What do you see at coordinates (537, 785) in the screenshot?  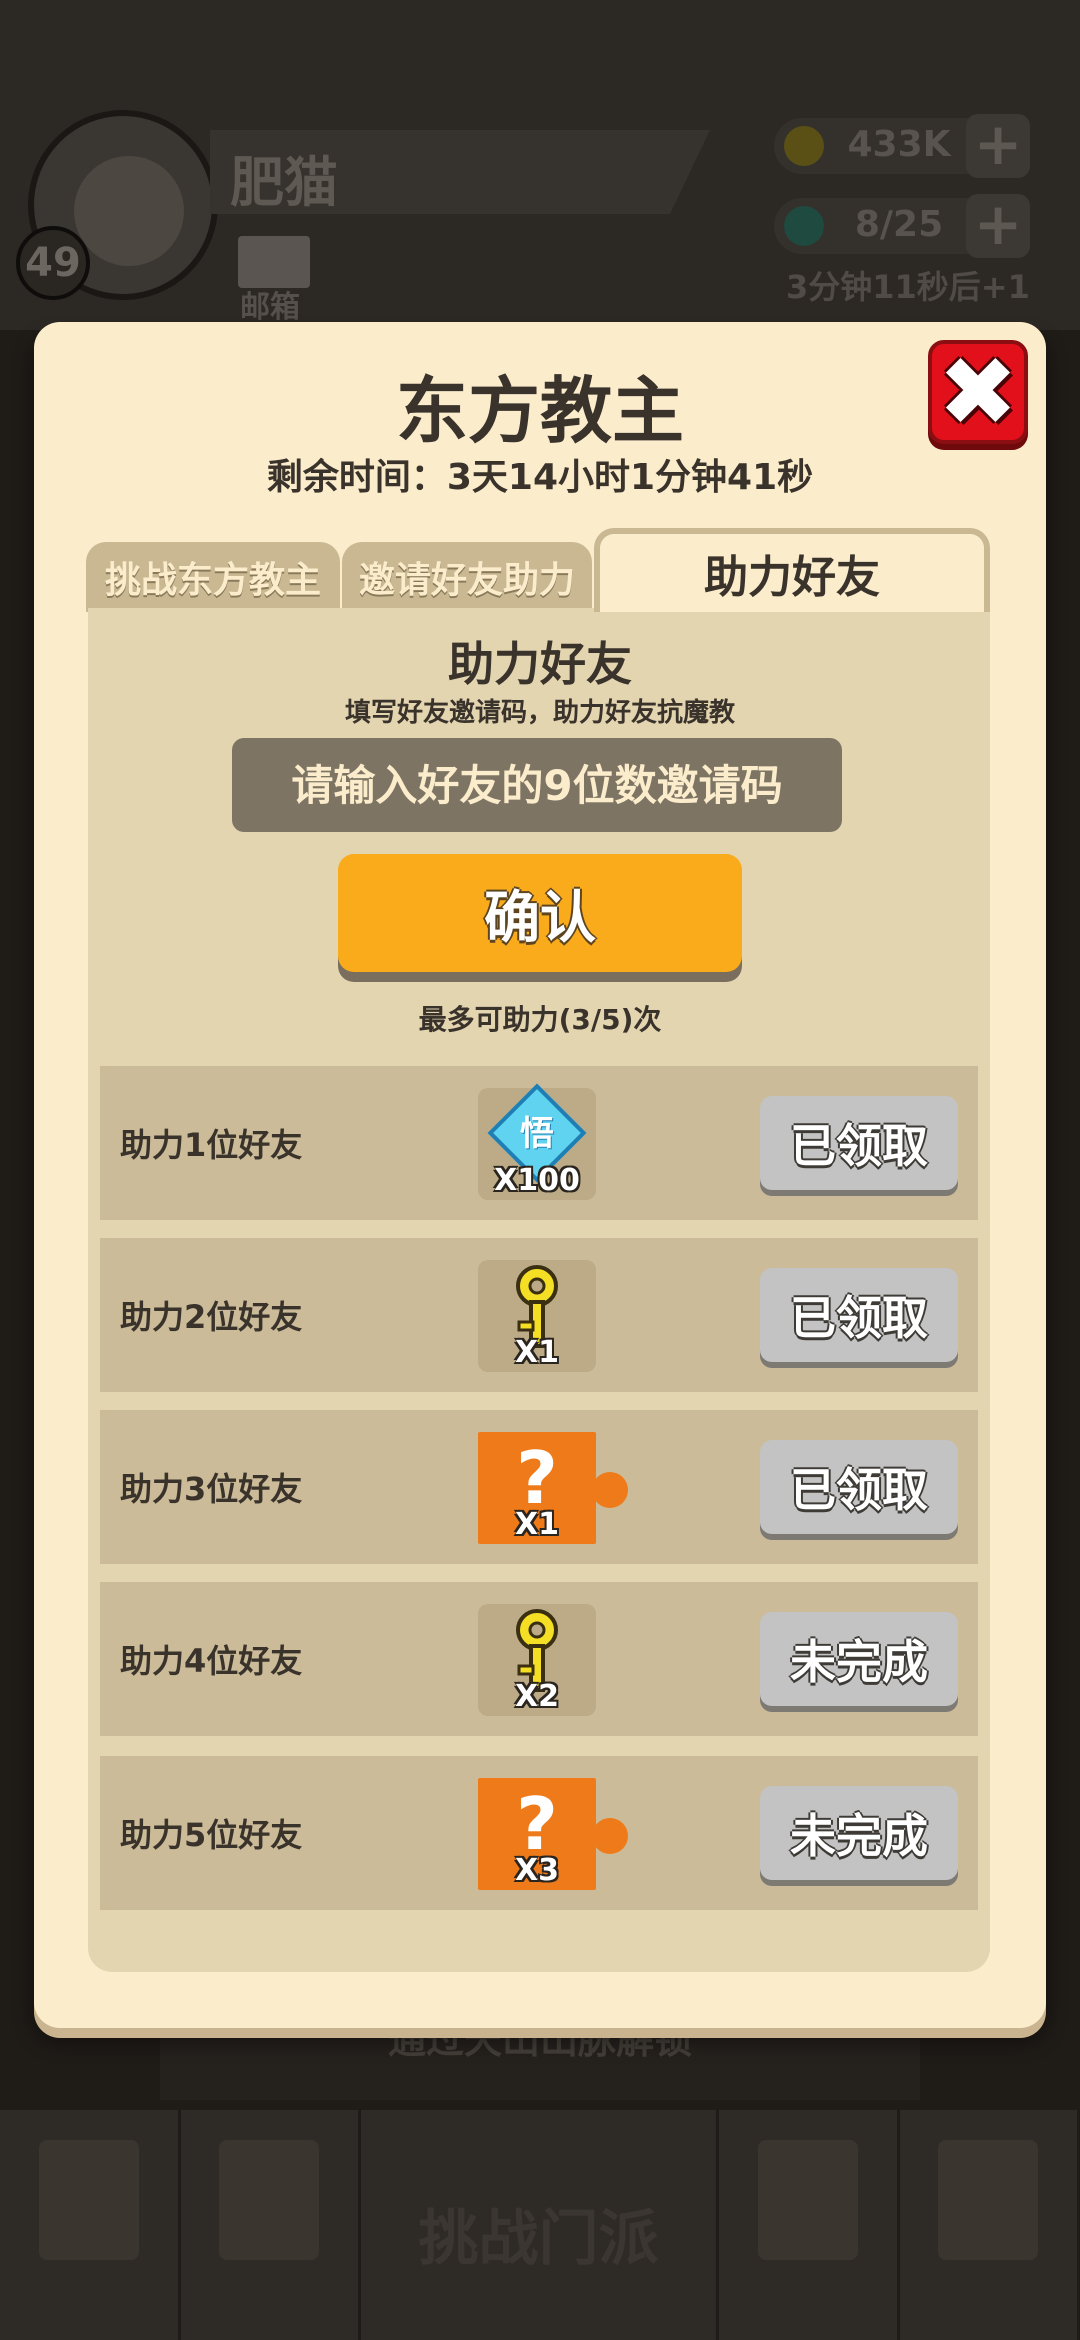 I see `invite-code-input` at bounding box center [537, 785].